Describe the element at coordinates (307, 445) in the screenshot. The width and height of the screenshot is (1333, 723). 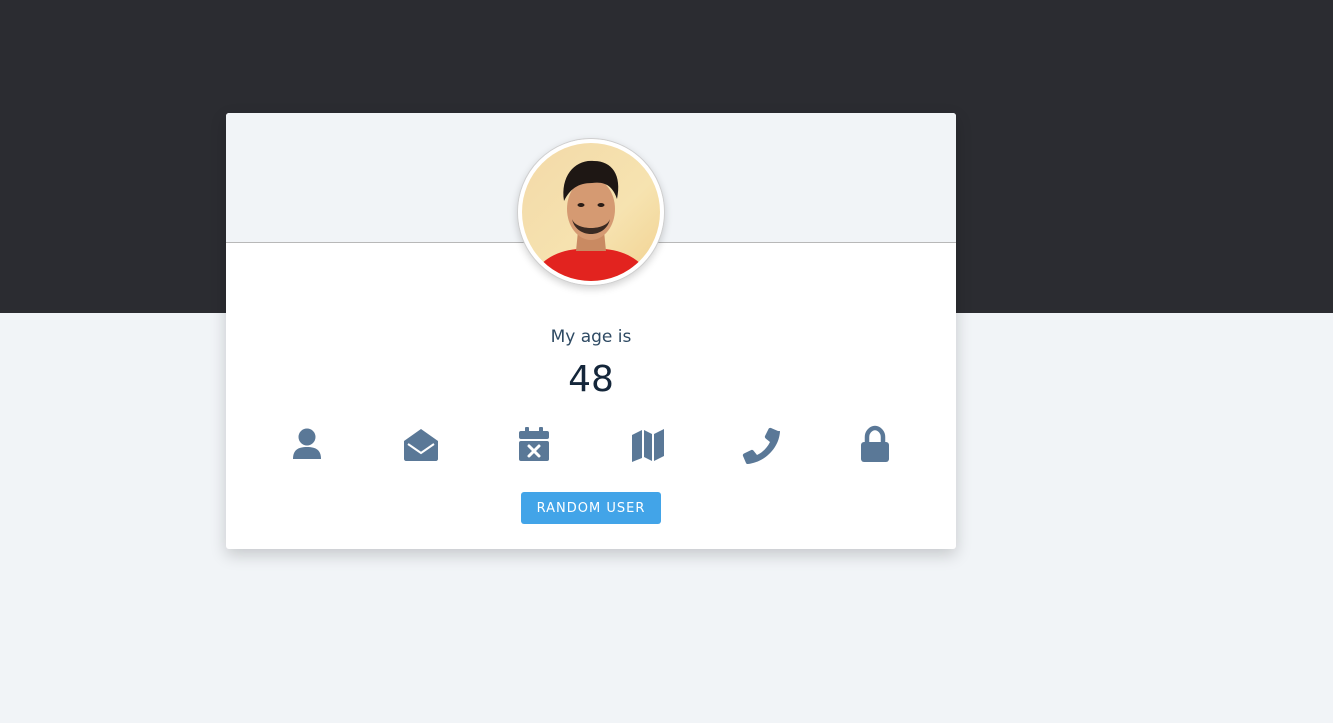
I see `user-icon` at that location.